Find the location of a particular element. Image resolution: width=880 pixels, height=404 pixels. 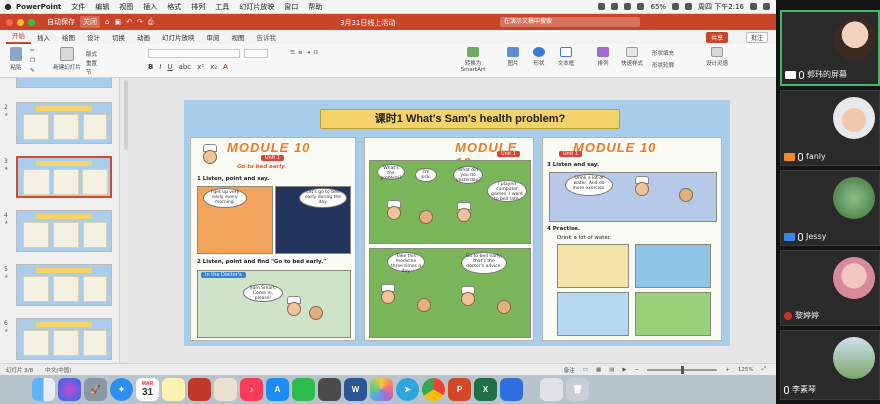

menu-app-name: PowerPoint is located at coordinates (38, 7).